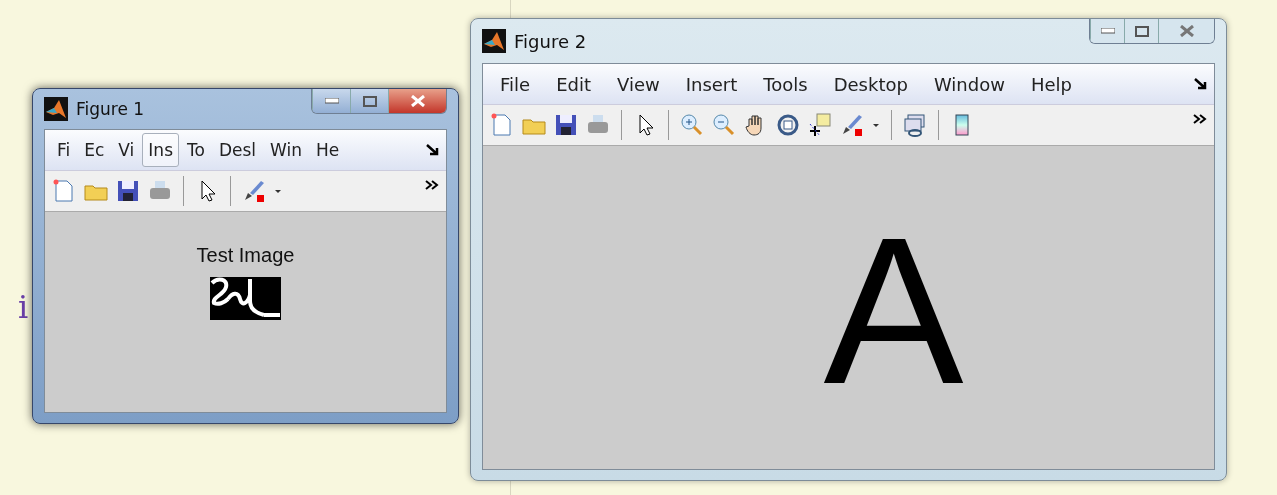  I want to click on axes-title: Test Image, so click(245, 255).